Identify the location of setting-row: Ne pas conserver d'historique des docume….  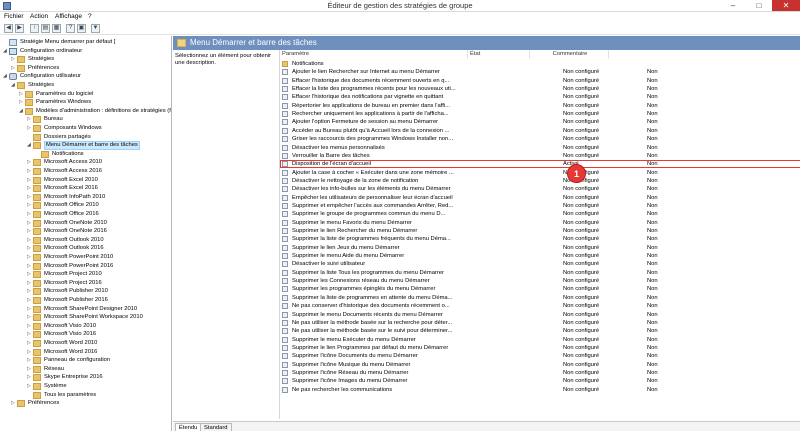
(540, 306).